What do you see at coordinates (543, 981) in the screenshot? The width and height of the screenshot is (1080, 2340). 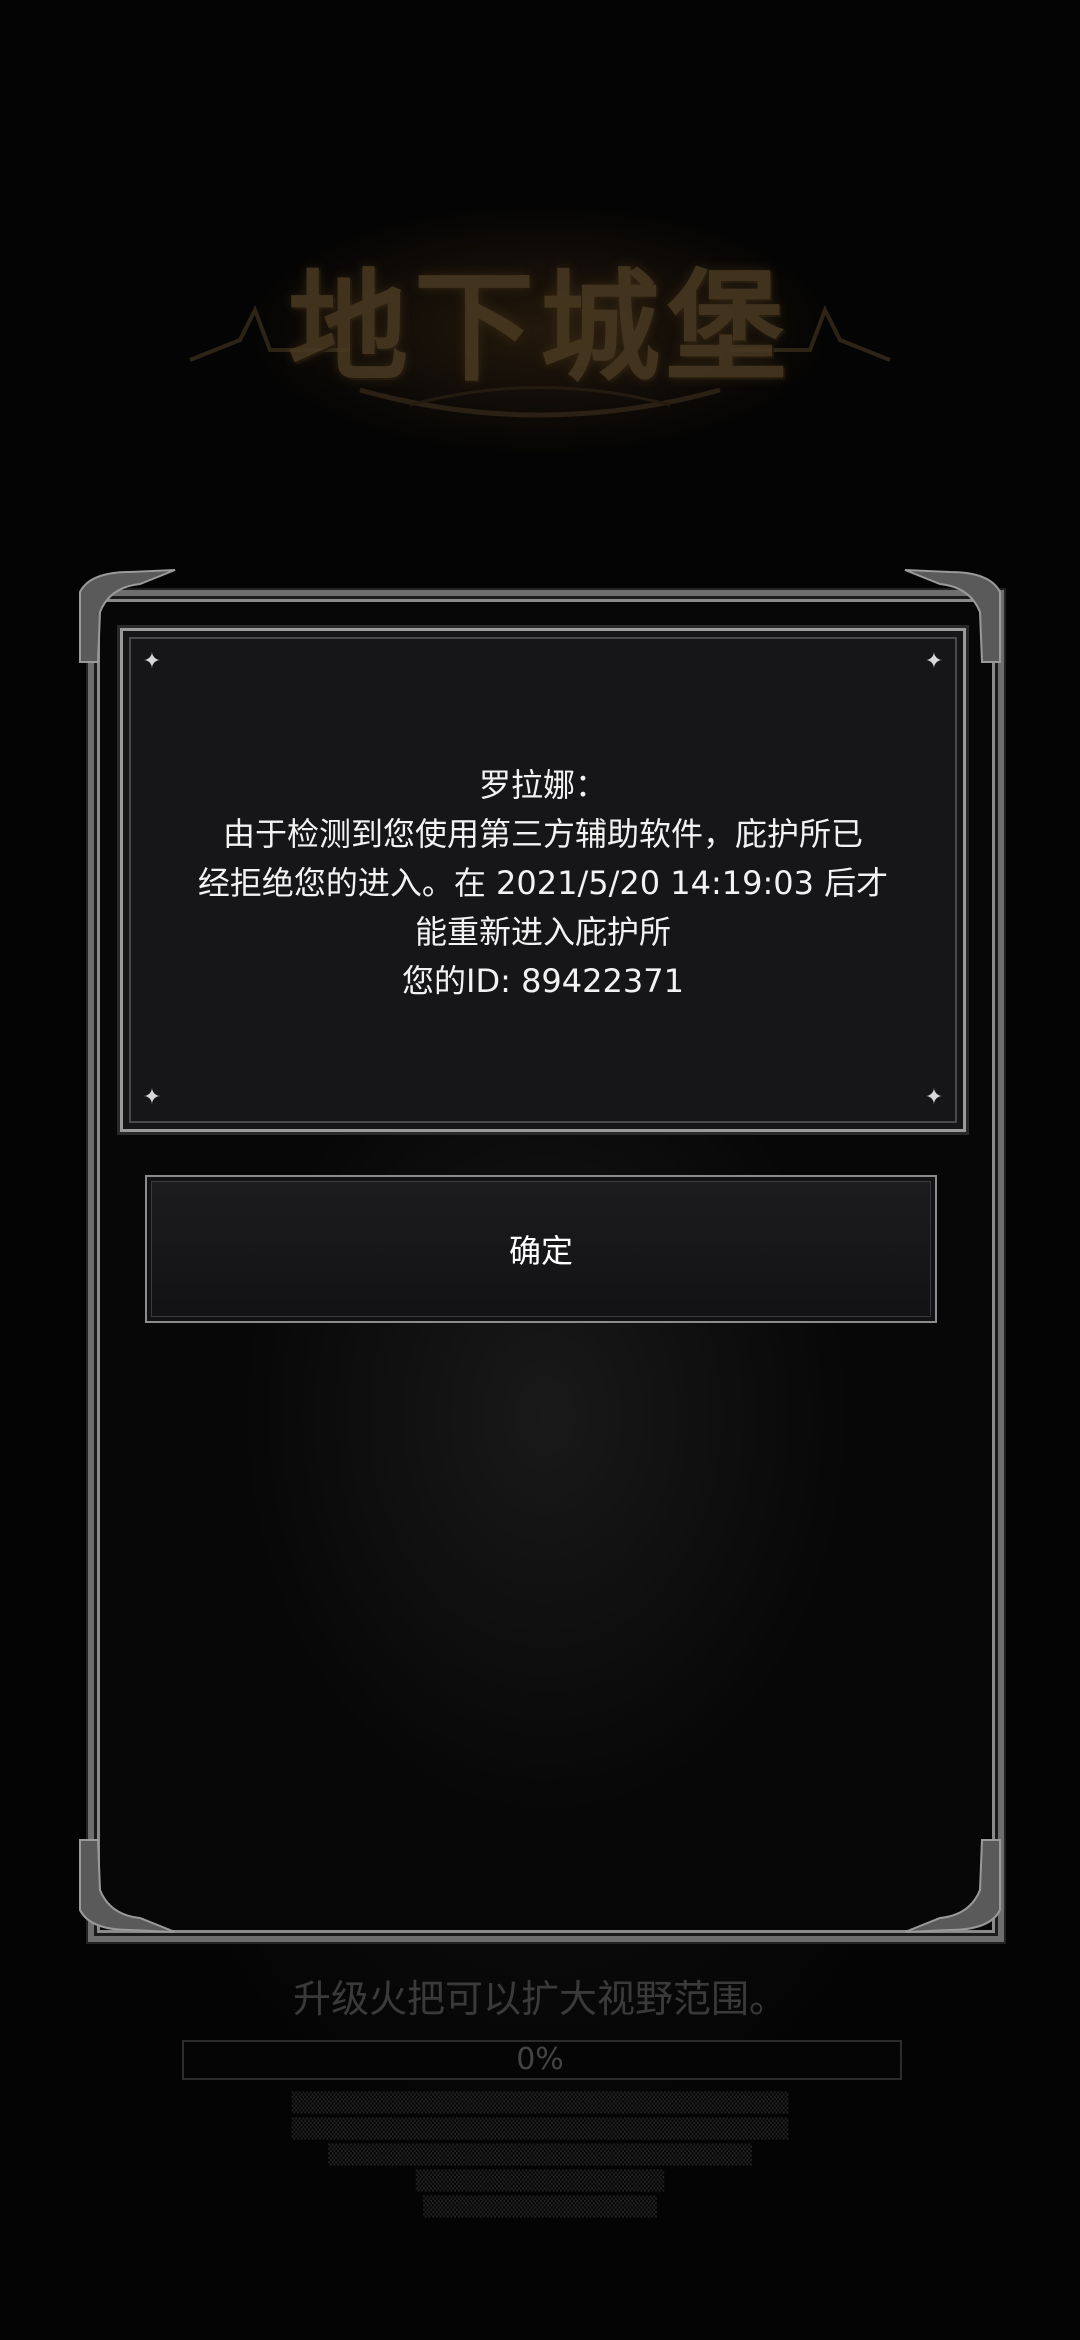 I see `user-id-line: 您的ID: 89422371` at bounding box center [543, 981].